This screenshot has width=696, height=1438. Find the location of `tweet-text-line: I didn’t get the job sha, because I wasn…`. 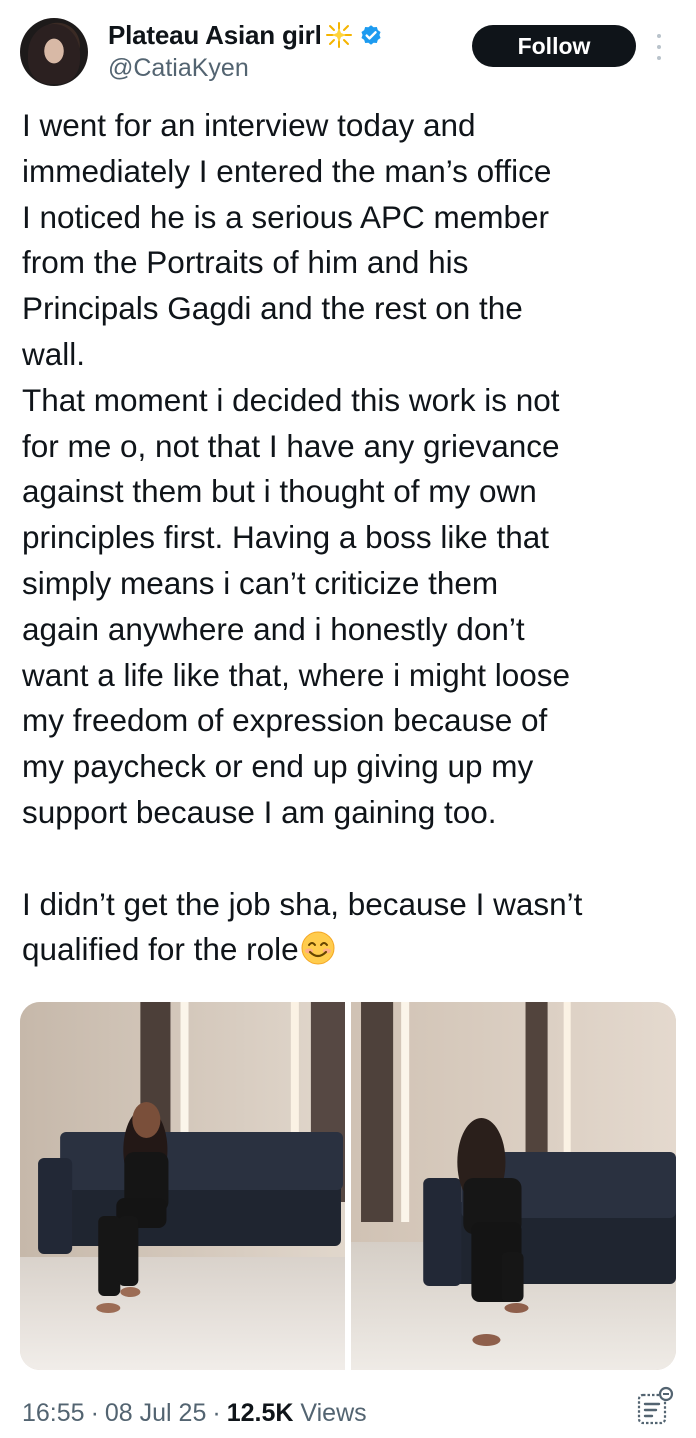

tweet-text-line: I didn’t get the job sha, because I wasn… is located at coordinates (302, 903).